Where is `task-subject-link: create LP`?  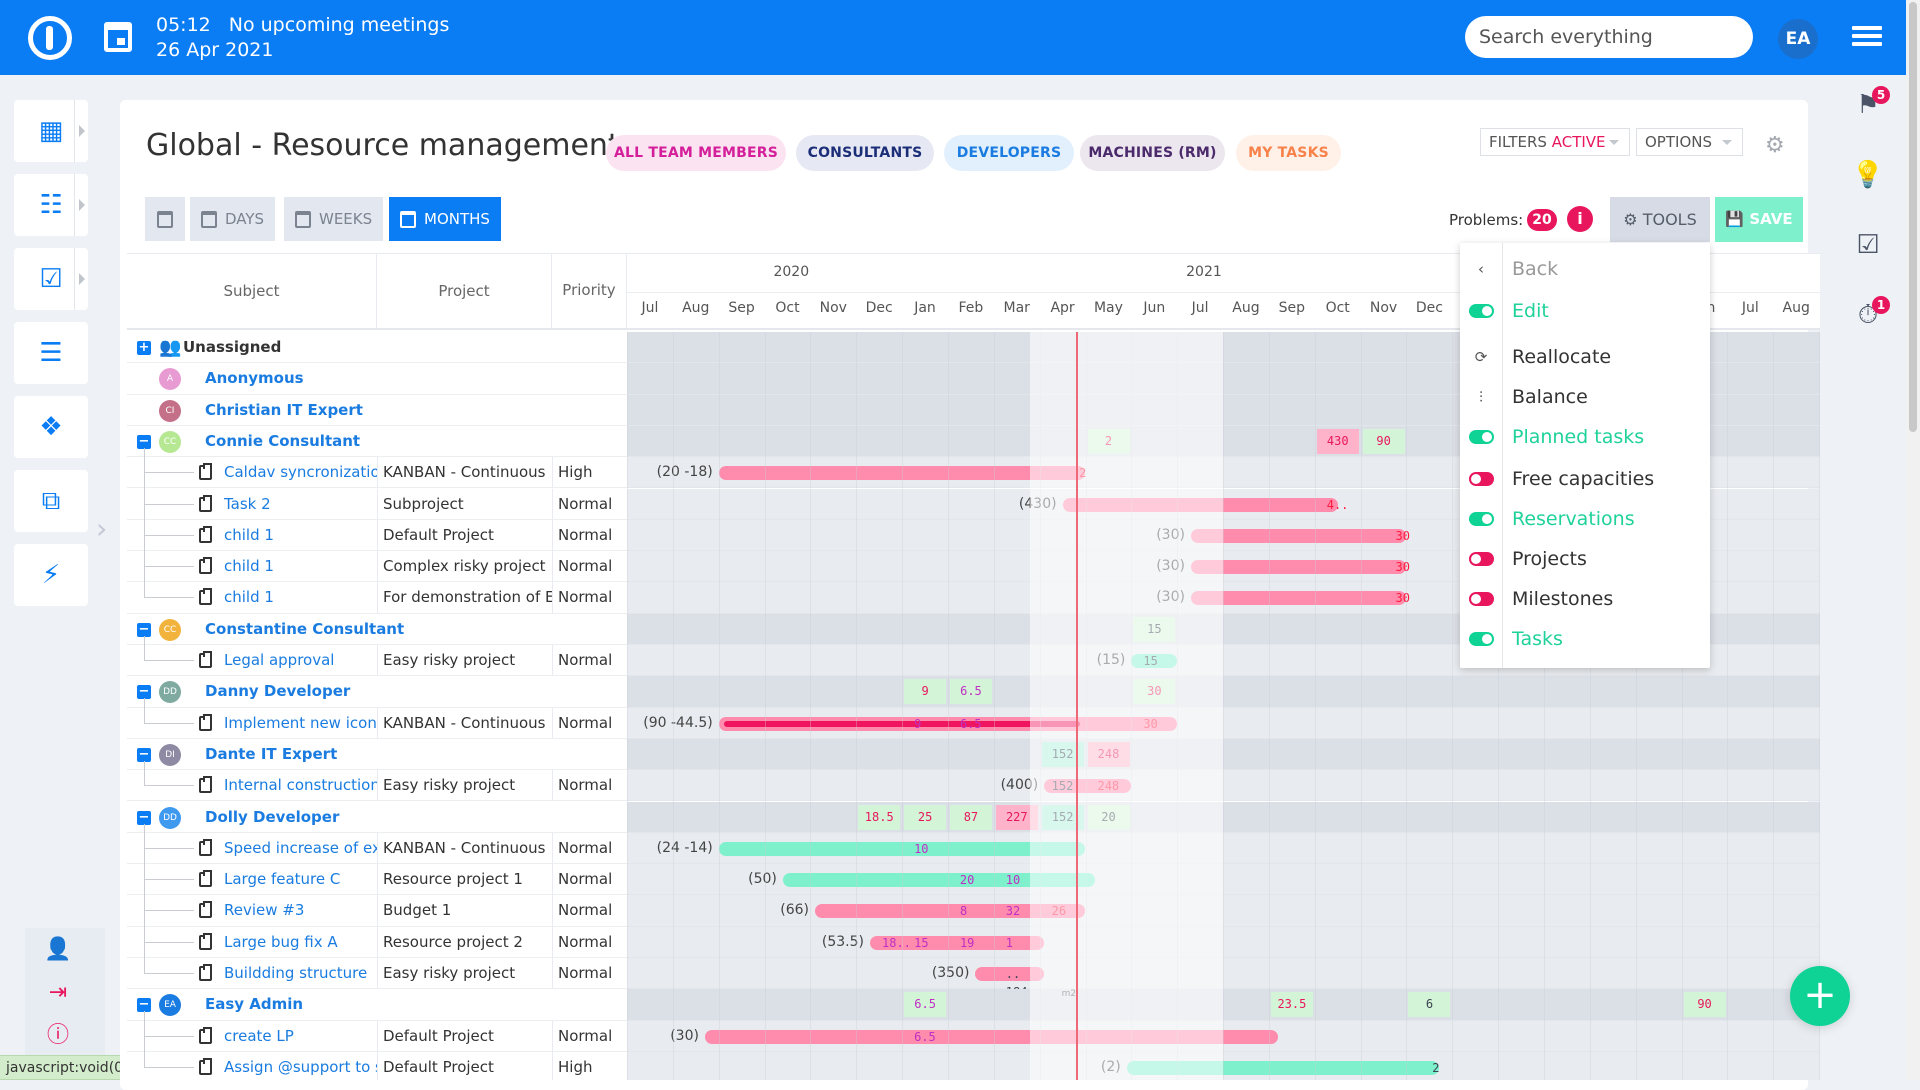
task-subject-link: create LP is located at coordinates (259, 1036).